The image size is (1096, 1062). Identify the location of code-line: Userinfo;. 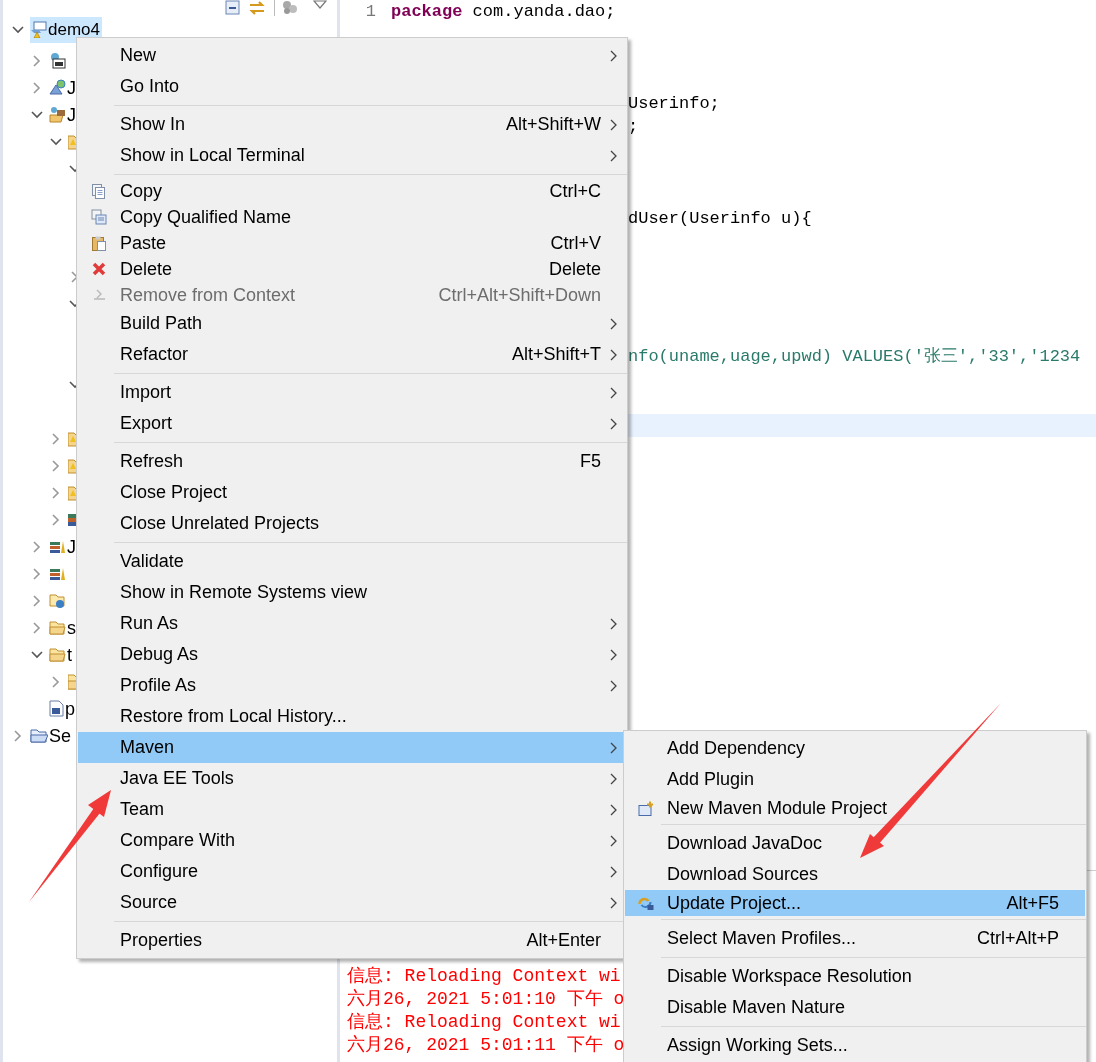
(674, 103).